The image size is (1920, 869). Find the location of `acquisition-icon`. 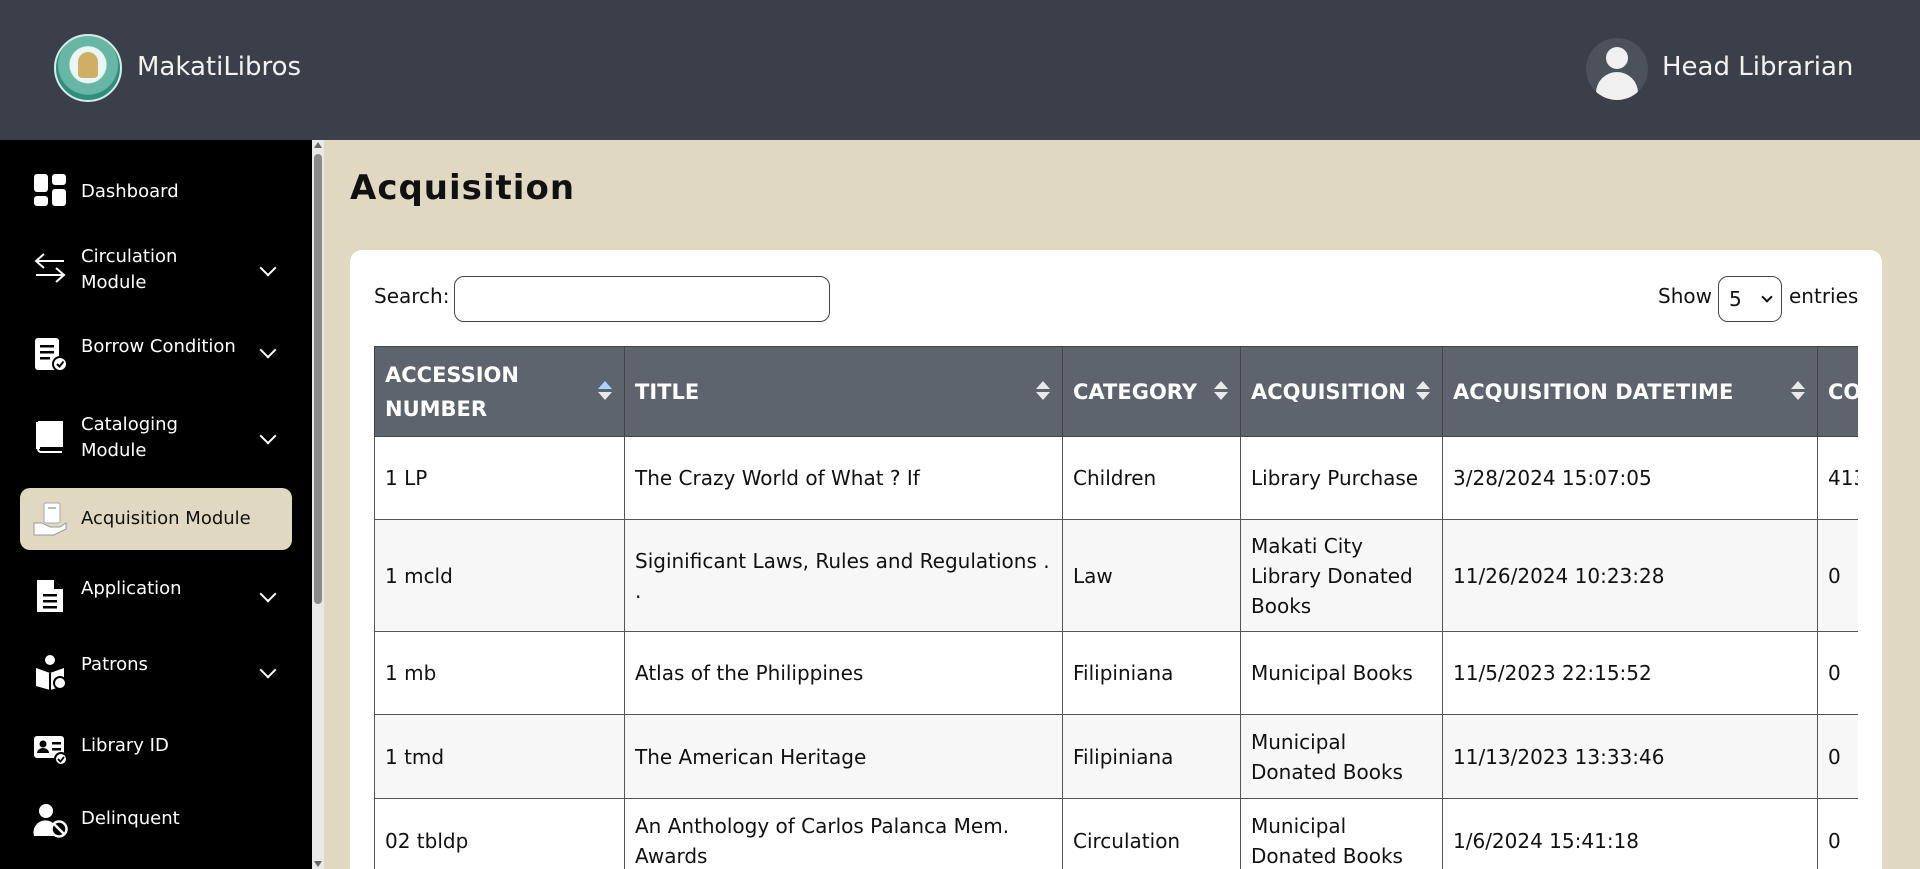

acquisition-icon is located at coordinates (50, 519).